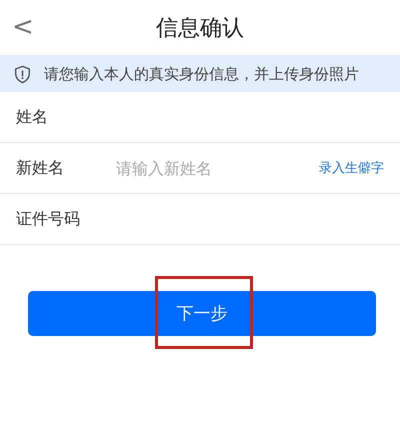 The image size is (400, 423). Describe the element at coordinates (351, 168) in the screenshot. I see `rare-character-link: 录入生僻字` at that location.